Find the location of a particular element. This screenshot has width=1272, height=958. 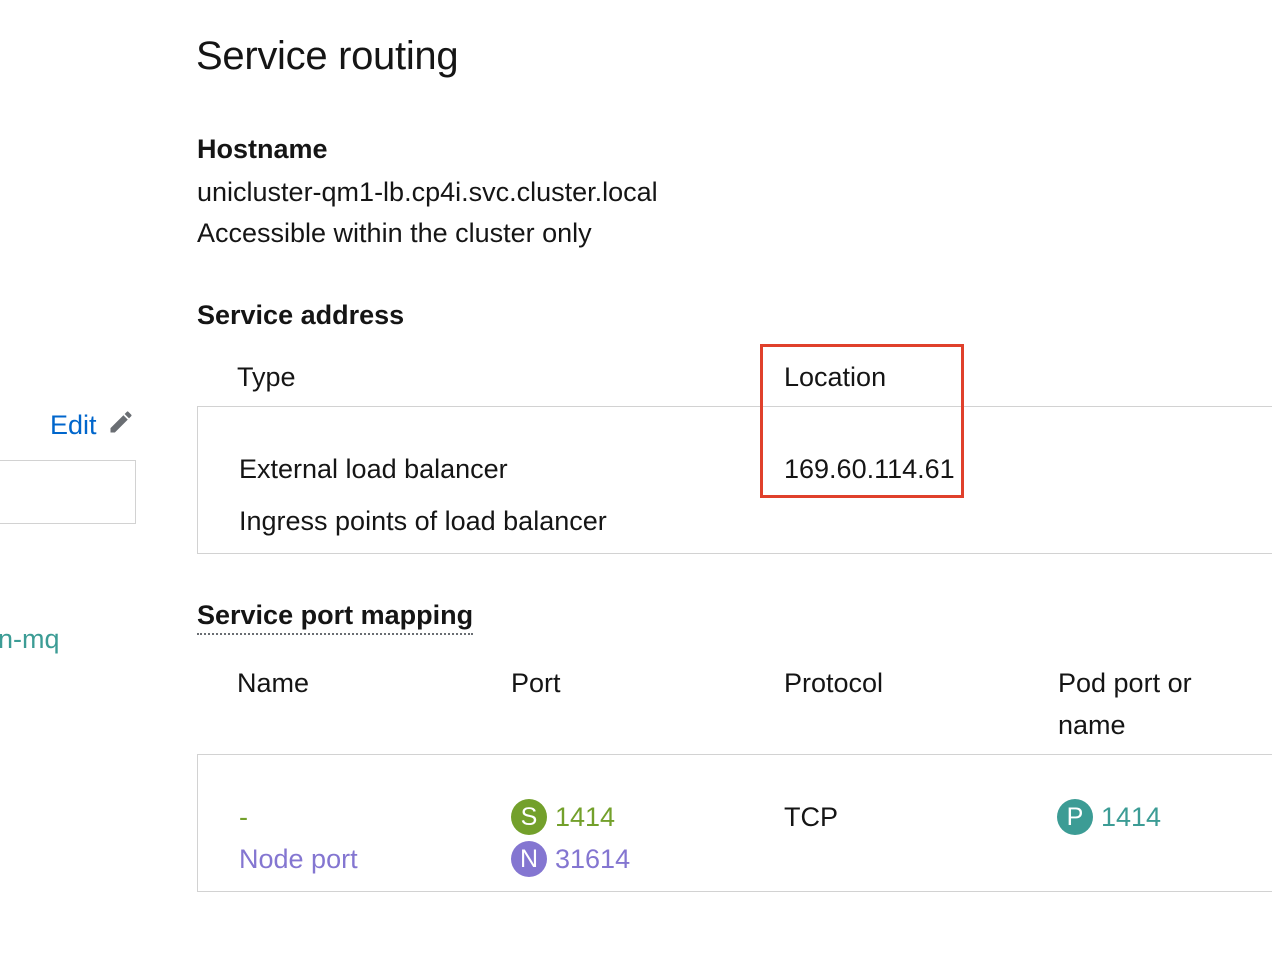

column-header-protocol: Protocol is located at coordinates (834, 683).